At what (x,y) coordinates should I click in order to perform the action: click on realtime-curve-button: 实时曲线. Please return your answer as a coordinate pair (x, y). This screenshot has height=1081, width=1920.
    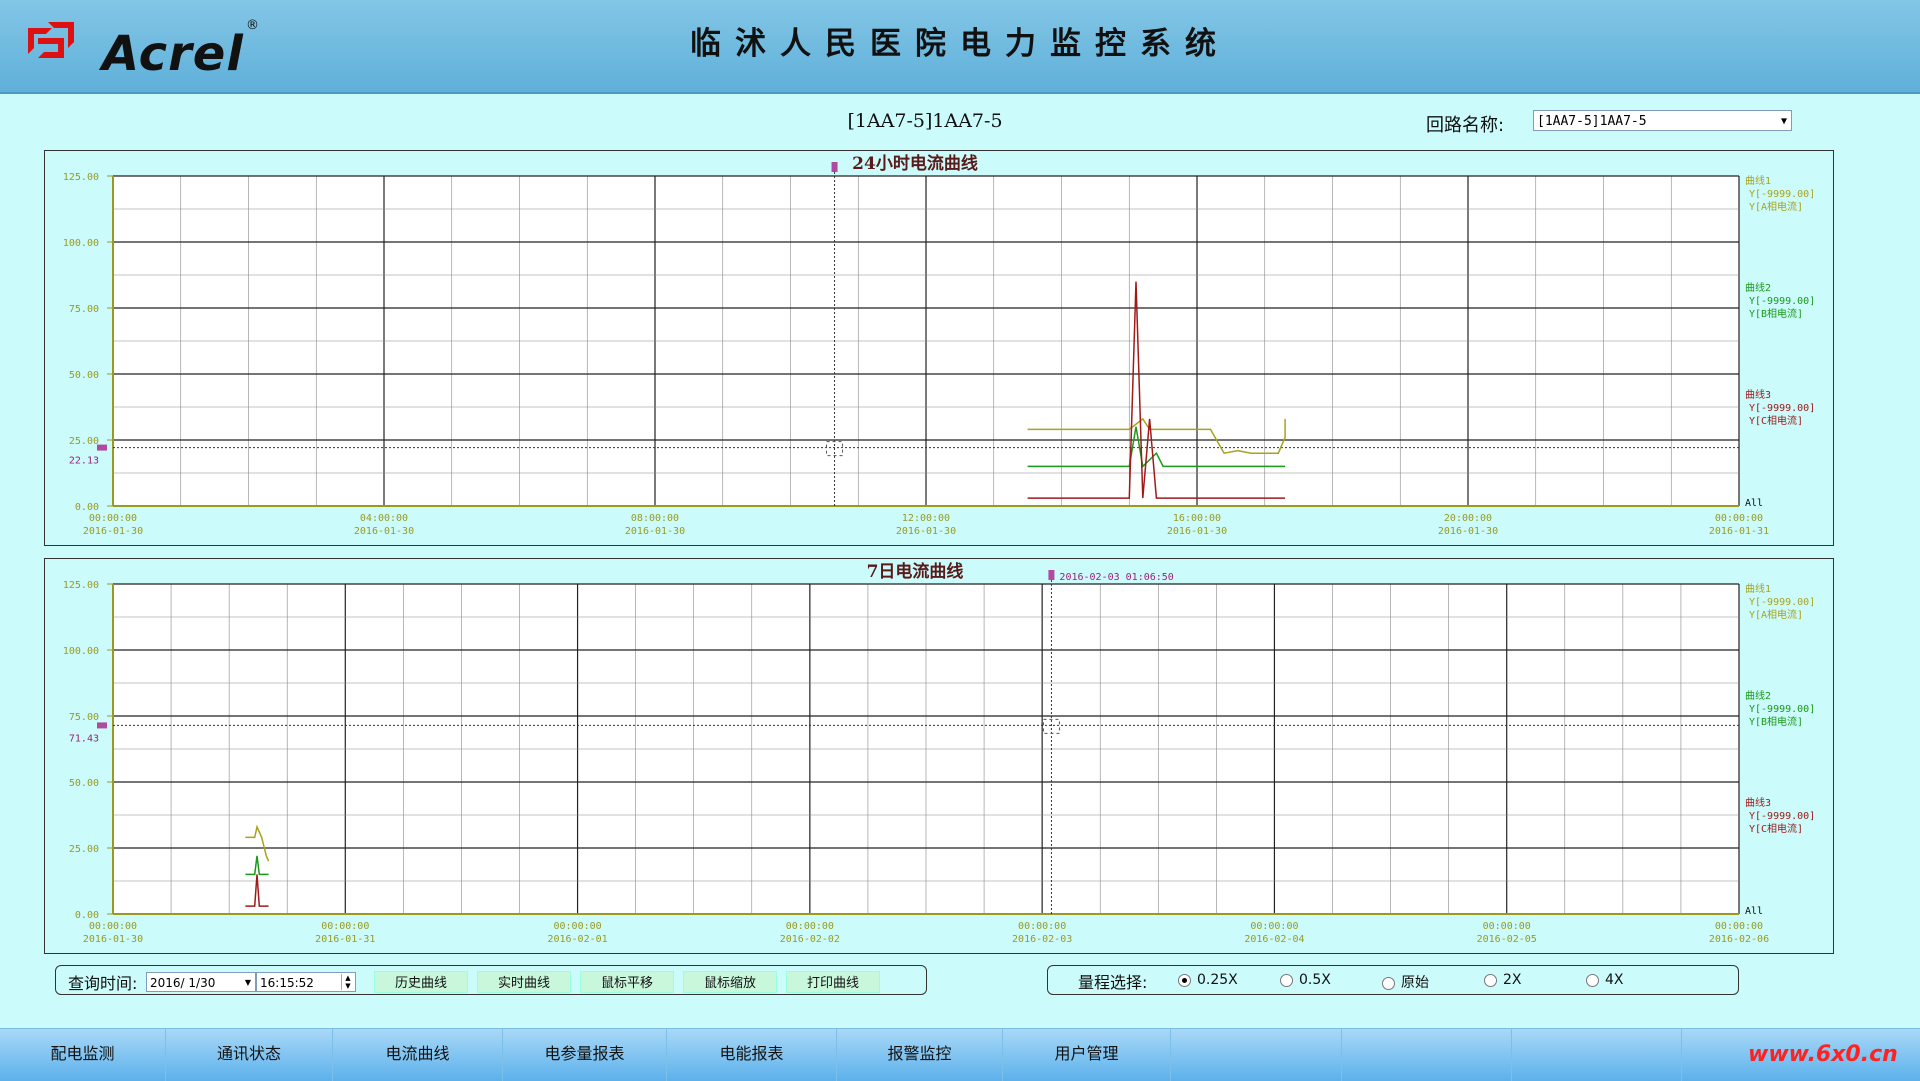
    Looking at the image, I should click on (524, 982).